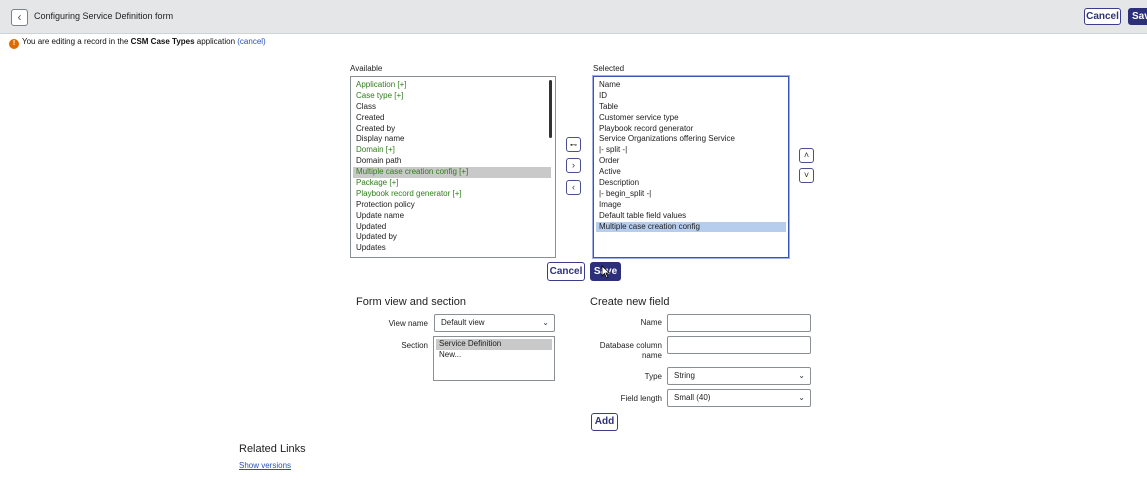 The width and height of the screenshot is (1147, 492). I want to click on selected-list-item: |- begin_split -|, so click(691, 194).